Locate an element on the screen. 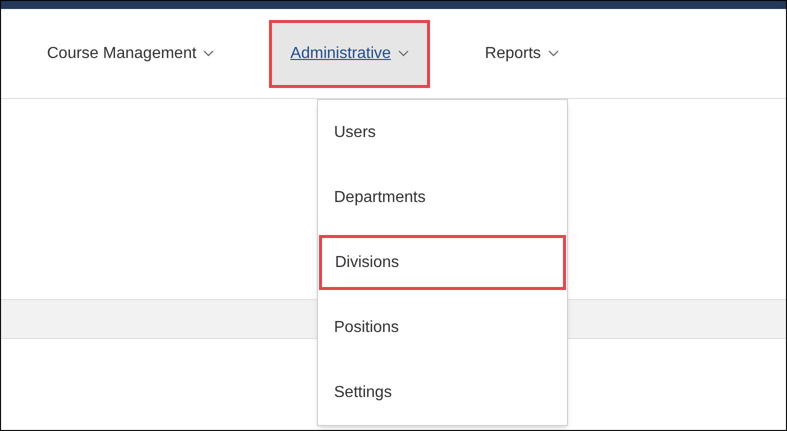 Image resolution: width=787 pixels, height=431 pixels. menu-item: Settings is located at coordinates (442, 392).